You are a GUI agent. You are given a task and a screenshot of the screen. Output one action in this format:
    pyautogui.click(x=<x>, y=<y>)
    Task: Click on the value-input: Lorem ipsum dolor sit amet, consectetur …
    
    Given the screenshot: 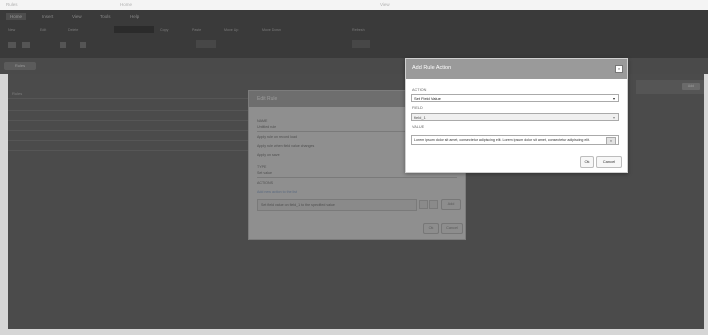 What is the action you would take?
    pyautogui.click(x=515, y=140)
    